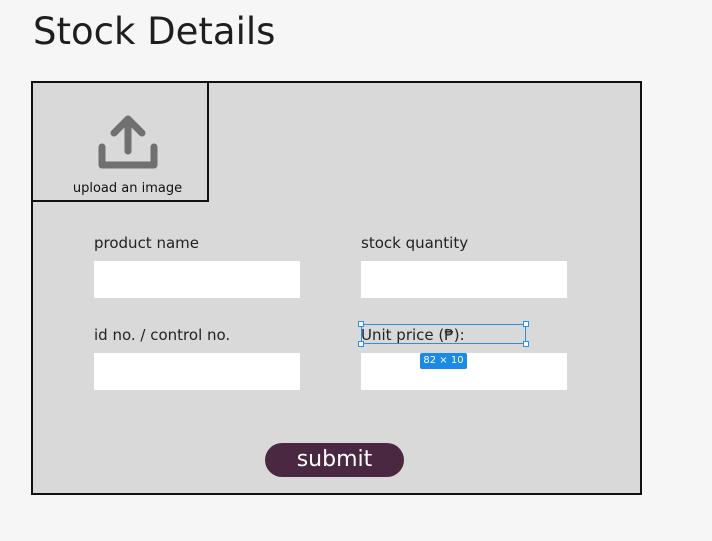 The height and width of the screenshot is (541, 712). What do you see at coordinates (526, 344) in the screenshot?
I see `resize-handle-bottom-right` at bounding box center [526, 344].